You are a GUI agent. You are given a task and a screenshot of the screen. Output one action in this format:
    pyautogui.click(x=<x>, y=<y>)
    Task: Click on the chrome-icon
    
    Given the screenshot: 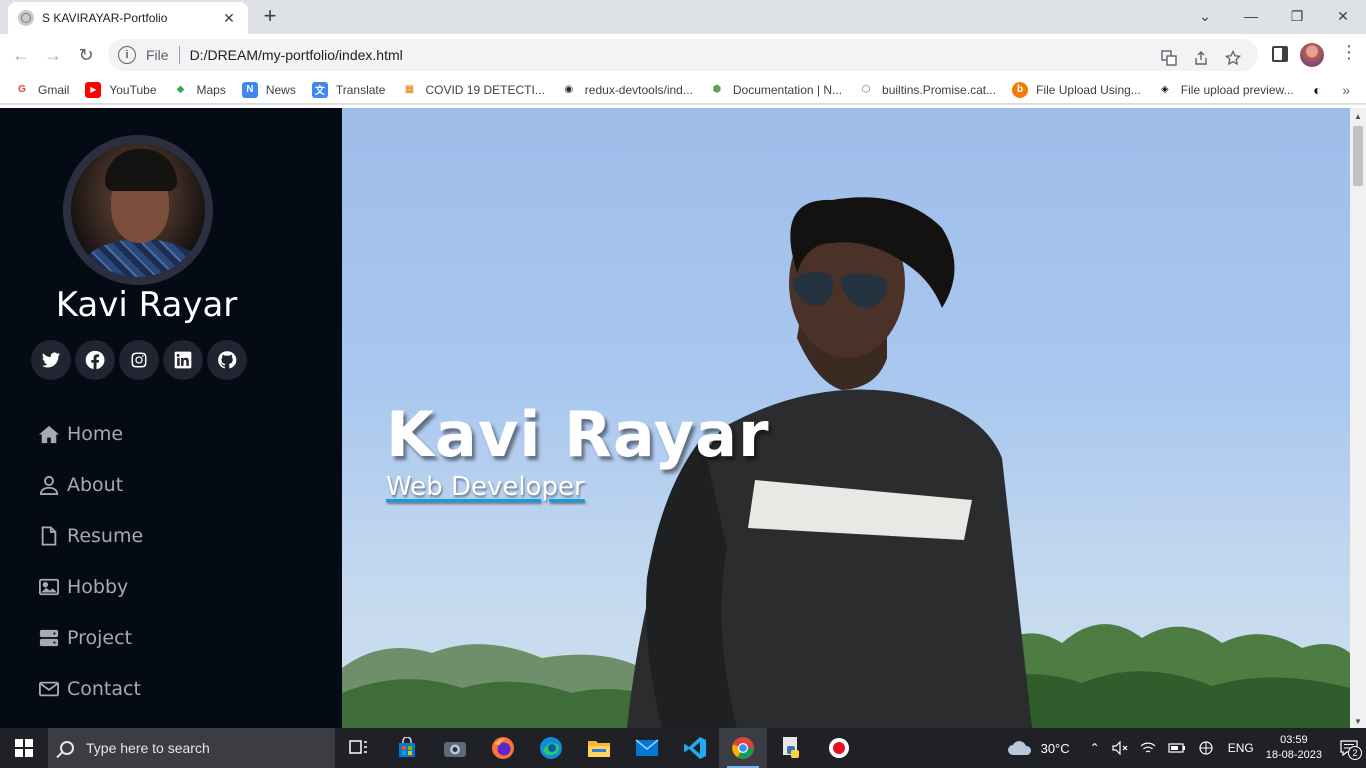 What is the action you would take?
    pyautogui.click(x=743, y=748)
    